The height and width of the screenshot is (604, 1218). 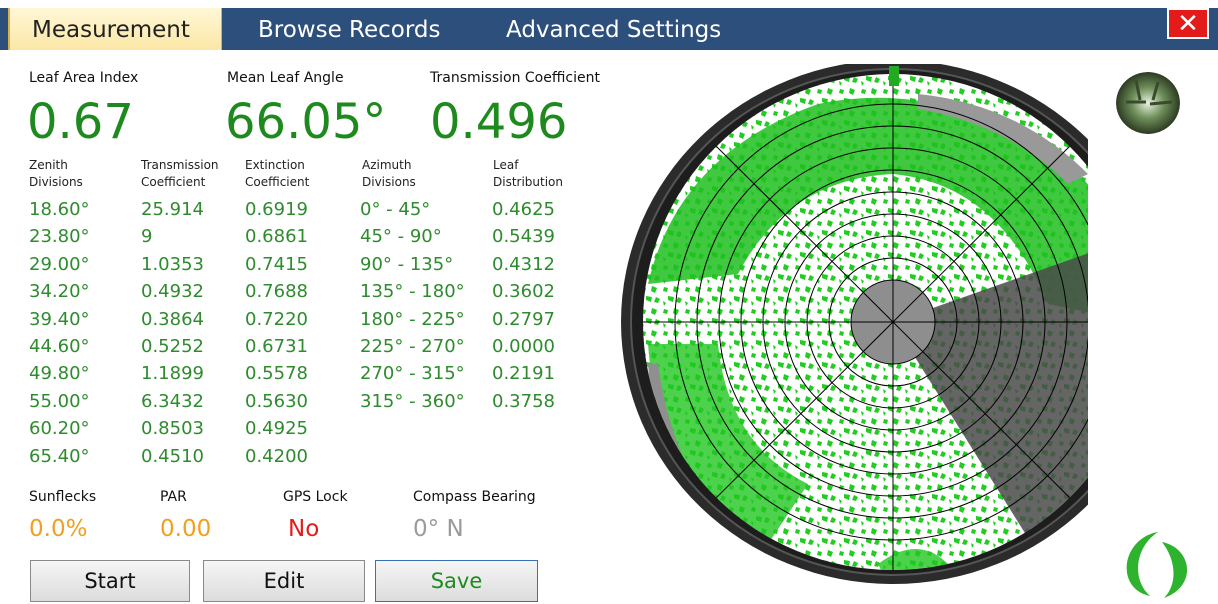 What do you see at coordinates (84, 78) in the screenshot?
I see `lai-label: Leaf Area Index` at bounding box center [84, 78].